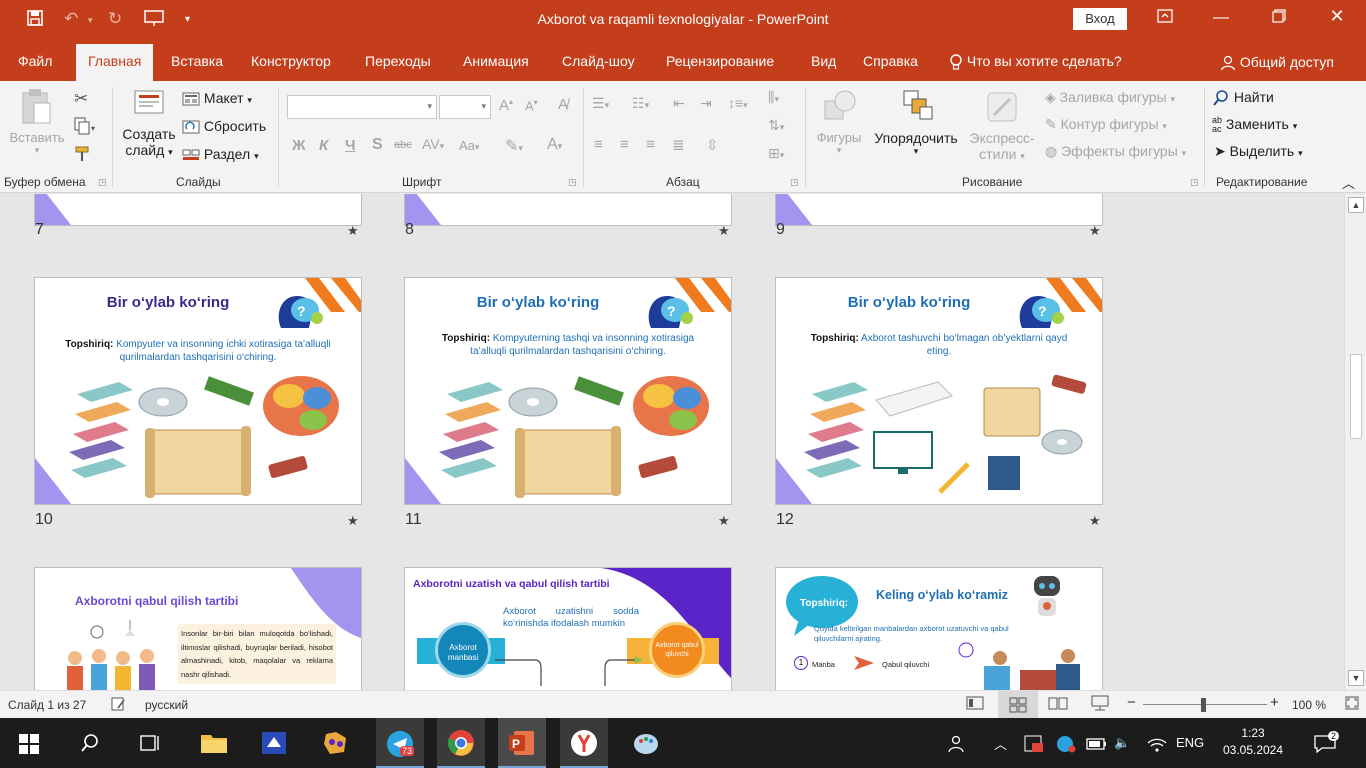 This screenshot has height=768, width=1366. Describe the element at coordinates (1122, 743) in the screenshot. I see `volume-icon: 🔈` at that location.